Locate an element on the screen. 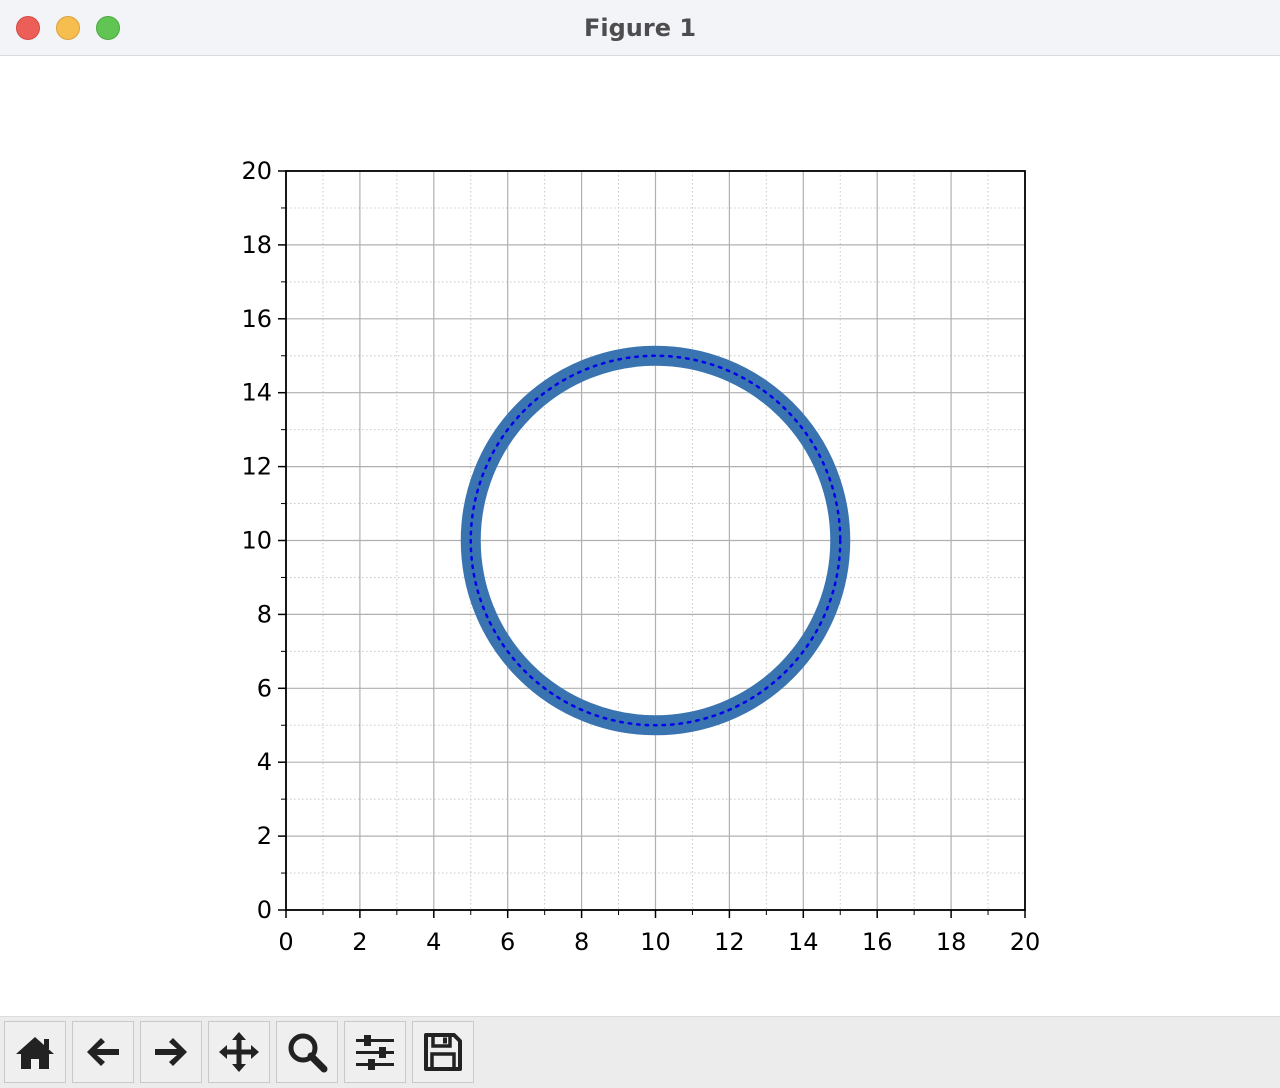 The image size is (1280, 1088). pan-button is located at coordinates (239, 1052).